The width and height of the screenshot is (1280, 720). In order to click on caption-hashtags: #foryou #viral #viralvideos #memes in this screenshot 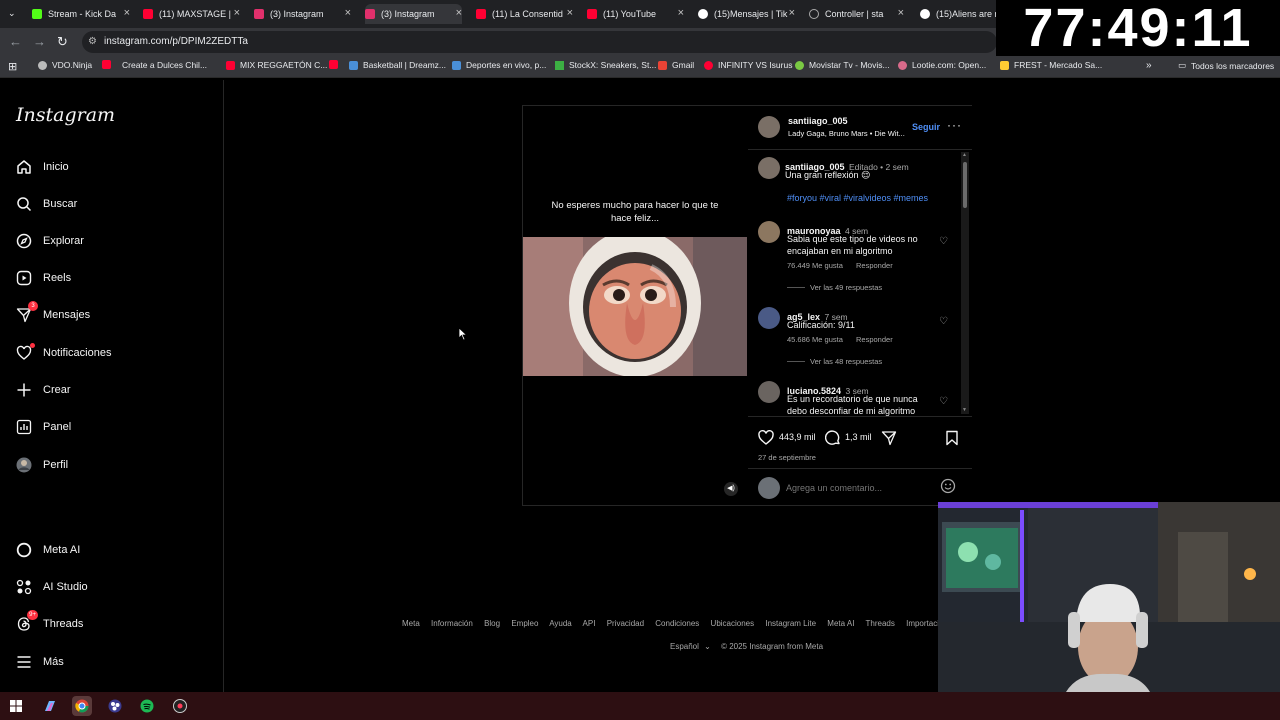, I will do `click(857, 198)`.